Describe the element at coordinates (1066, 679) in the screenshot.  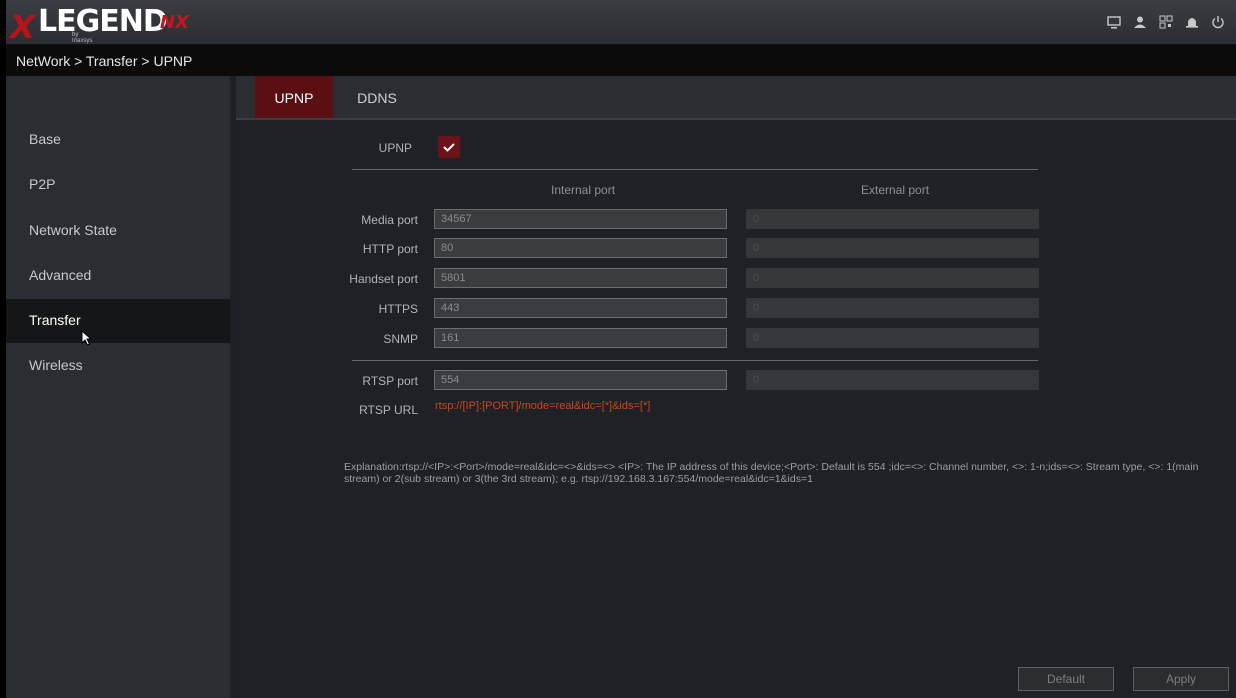
I see `default-button: Default` at that location.